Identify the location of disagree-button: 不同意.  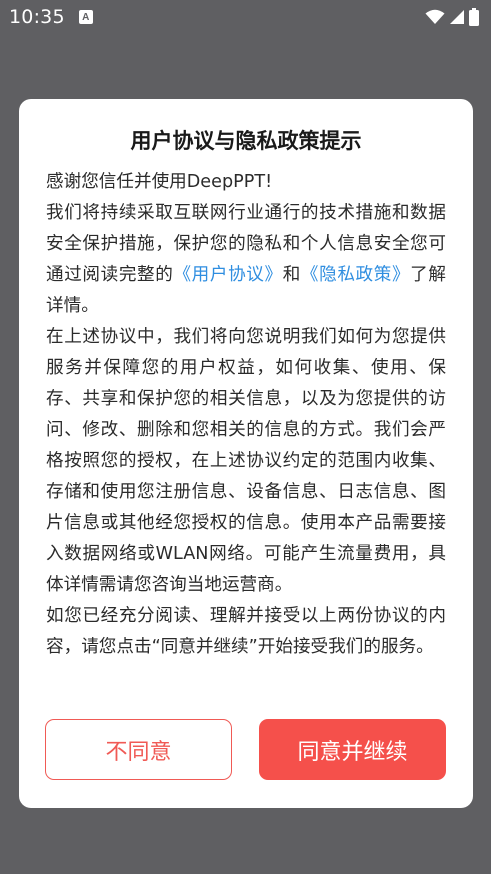
(138, 749).